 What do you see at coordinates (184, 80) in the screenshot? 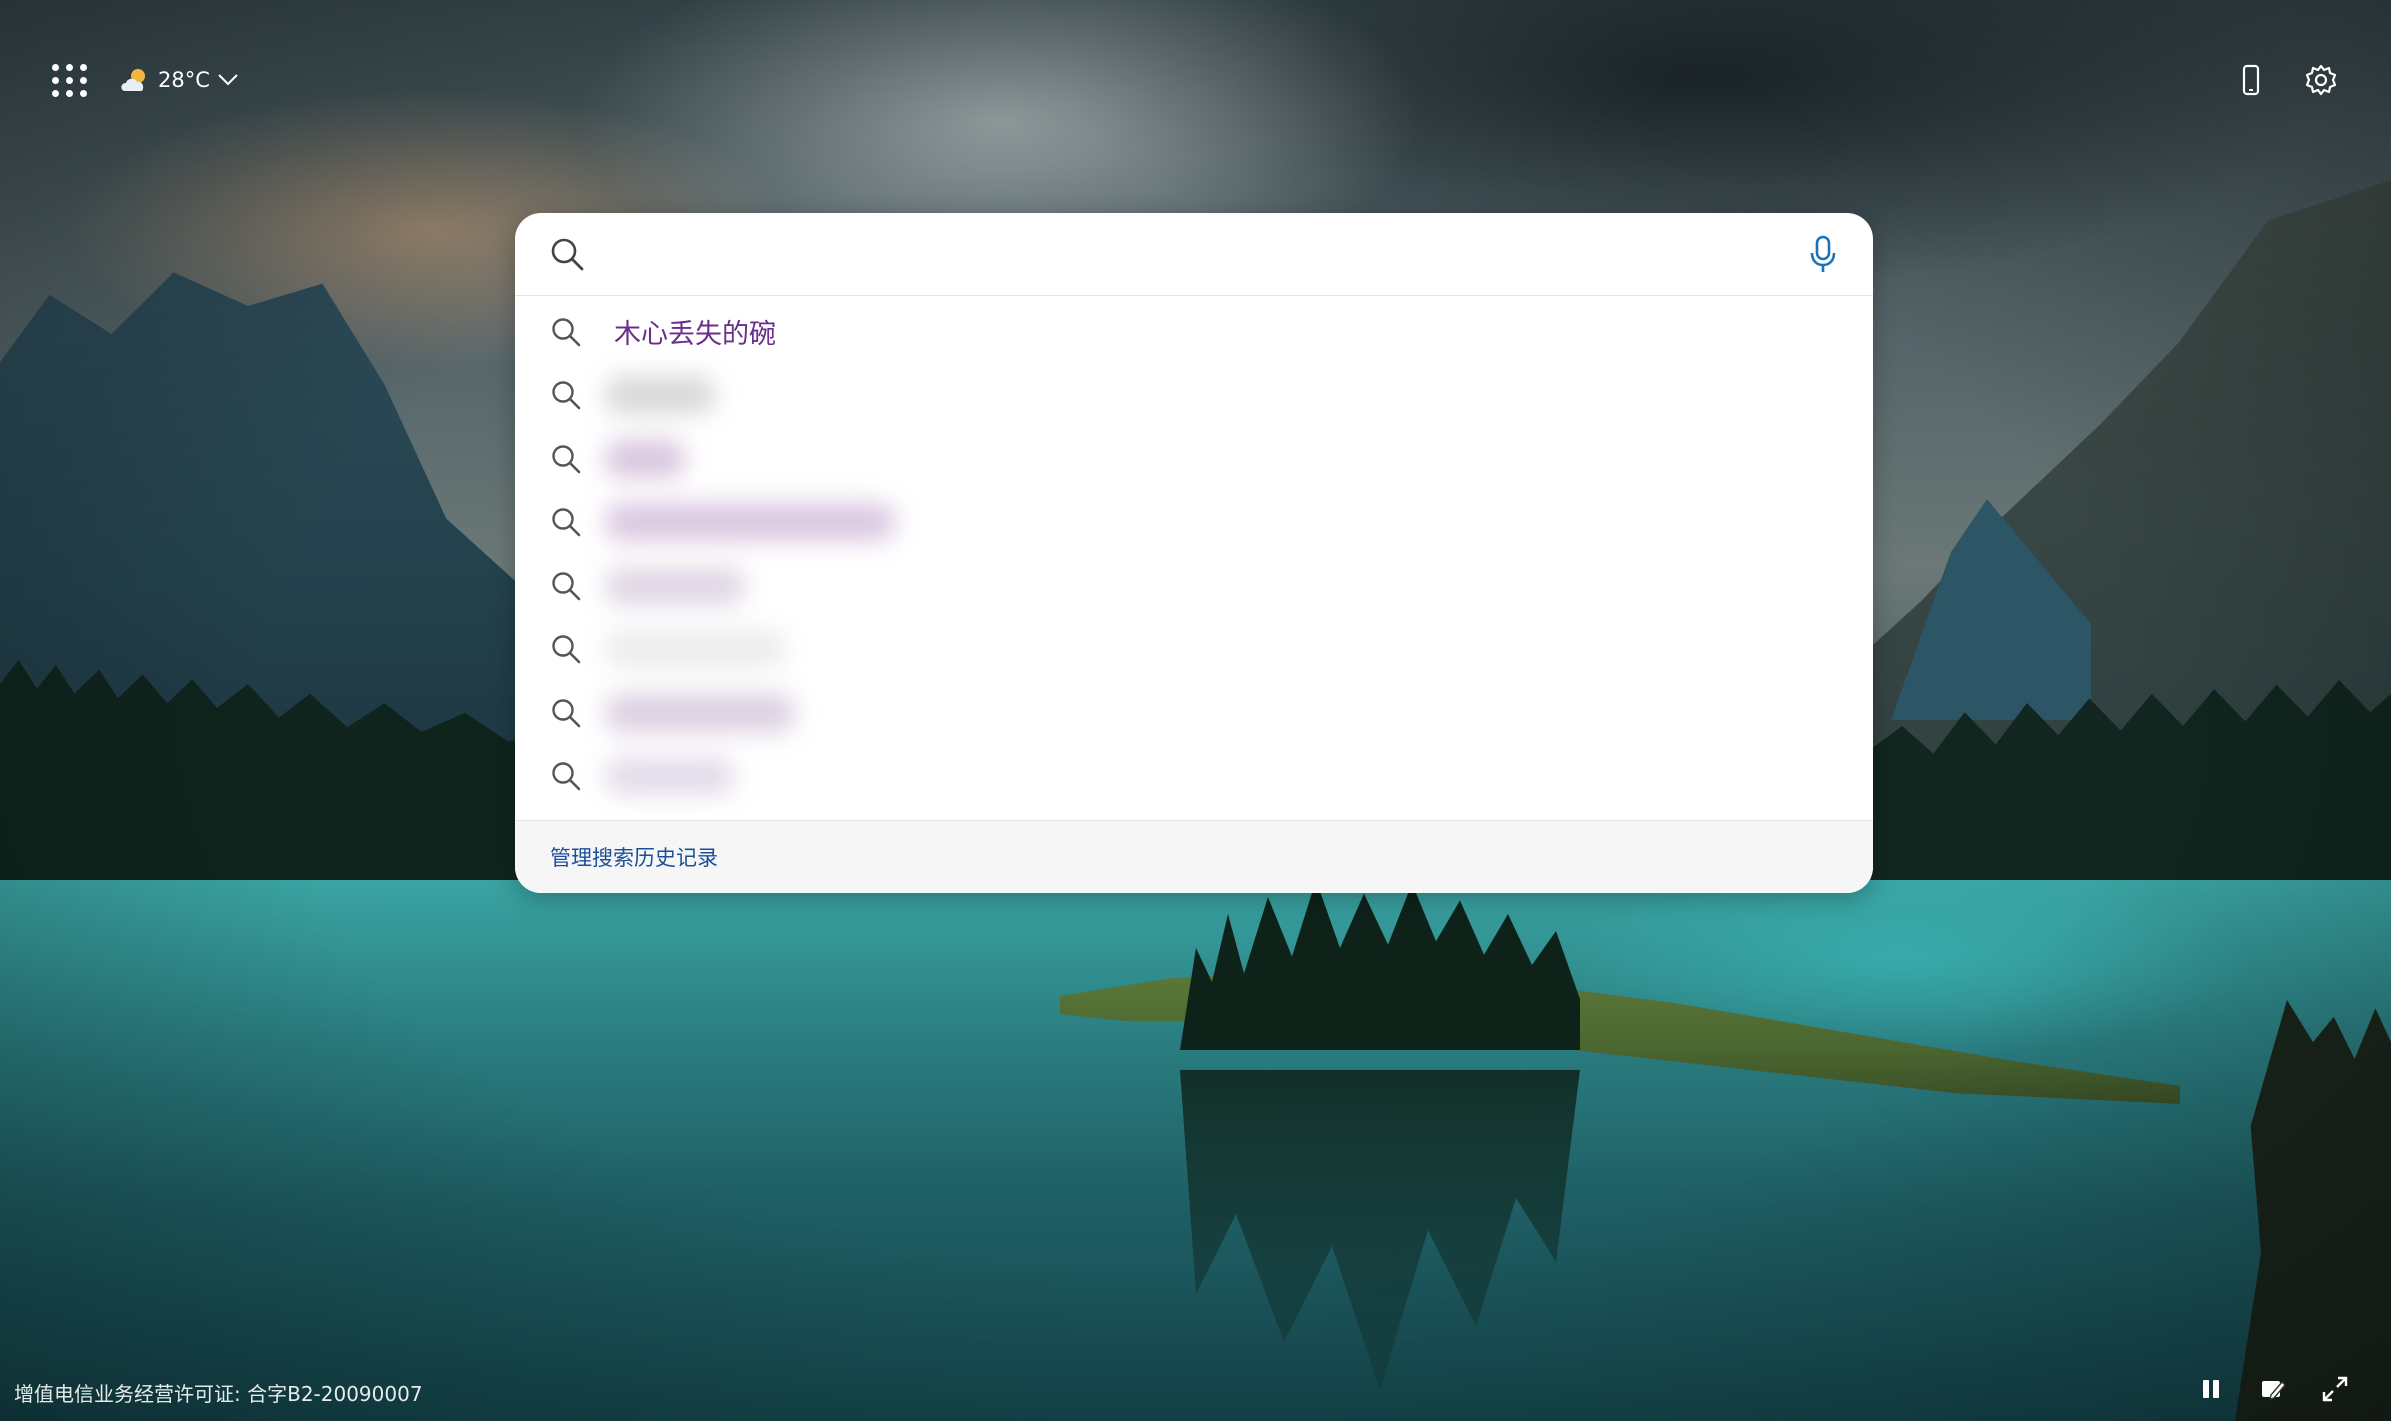
I see `temperature-label: 28°C` at bounding box center [184, 80].